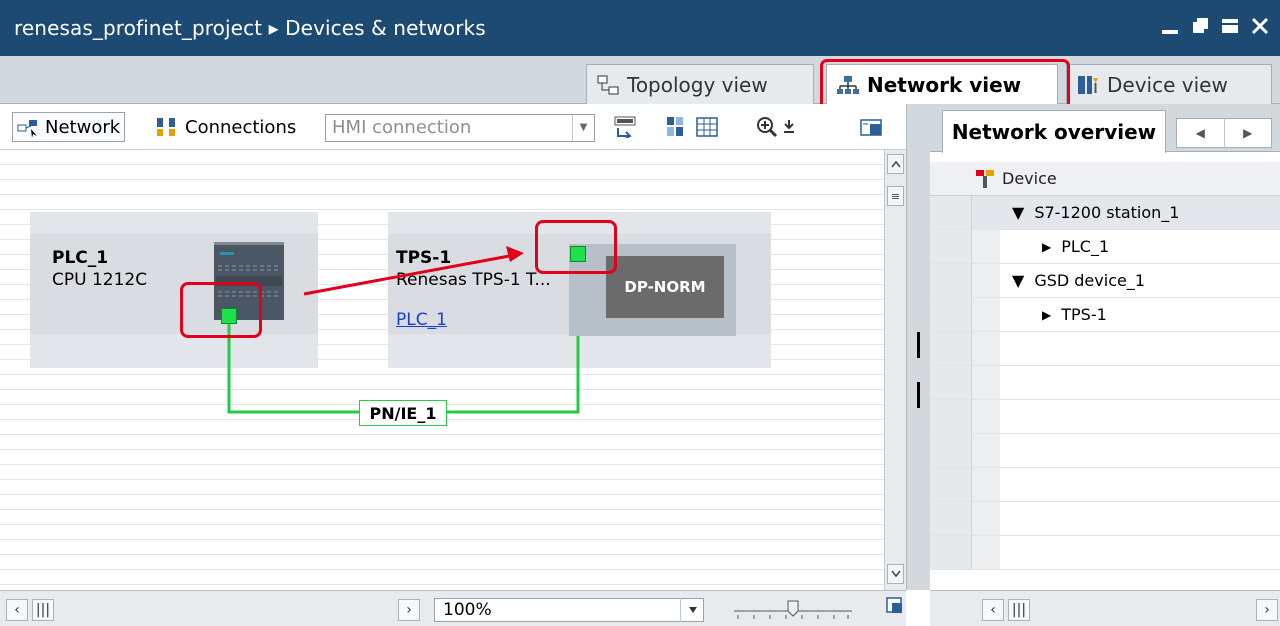 Image resolution: width=1280 pixels, height=626 pixels. I want to click on splitter-arrow-left, so click(918, 345).